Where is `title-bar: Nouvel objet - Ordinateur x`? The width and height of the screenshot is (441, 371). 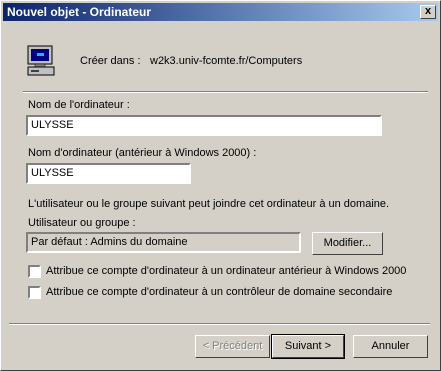 title-bar: Nouvel objet - Ordinateur x is located at coordinates (220, 12).